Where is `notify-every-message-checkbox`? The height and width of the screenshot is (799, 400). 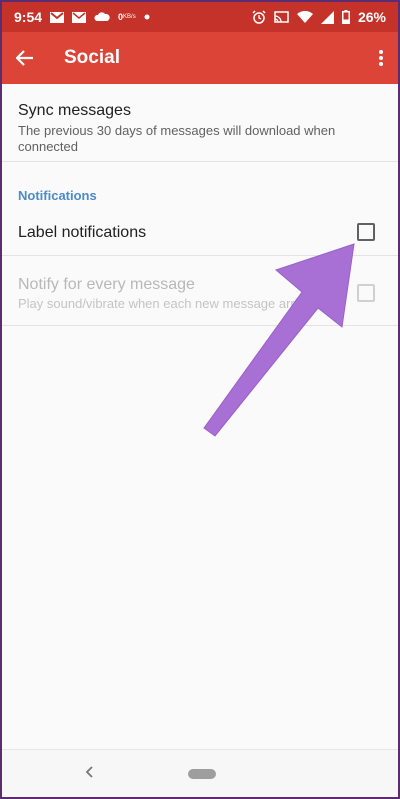
notify-every-message-checkbox is located at coordinates (366, 293).